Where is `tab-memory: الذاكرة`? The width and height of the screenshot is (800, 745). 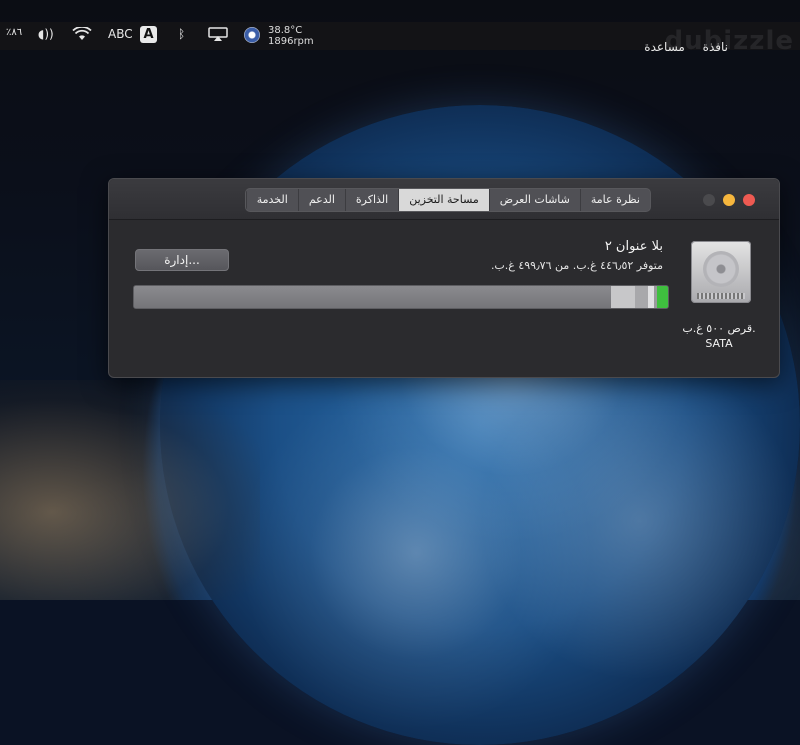
tab-memory: الذاكرة is located at coordinates (371, 200).